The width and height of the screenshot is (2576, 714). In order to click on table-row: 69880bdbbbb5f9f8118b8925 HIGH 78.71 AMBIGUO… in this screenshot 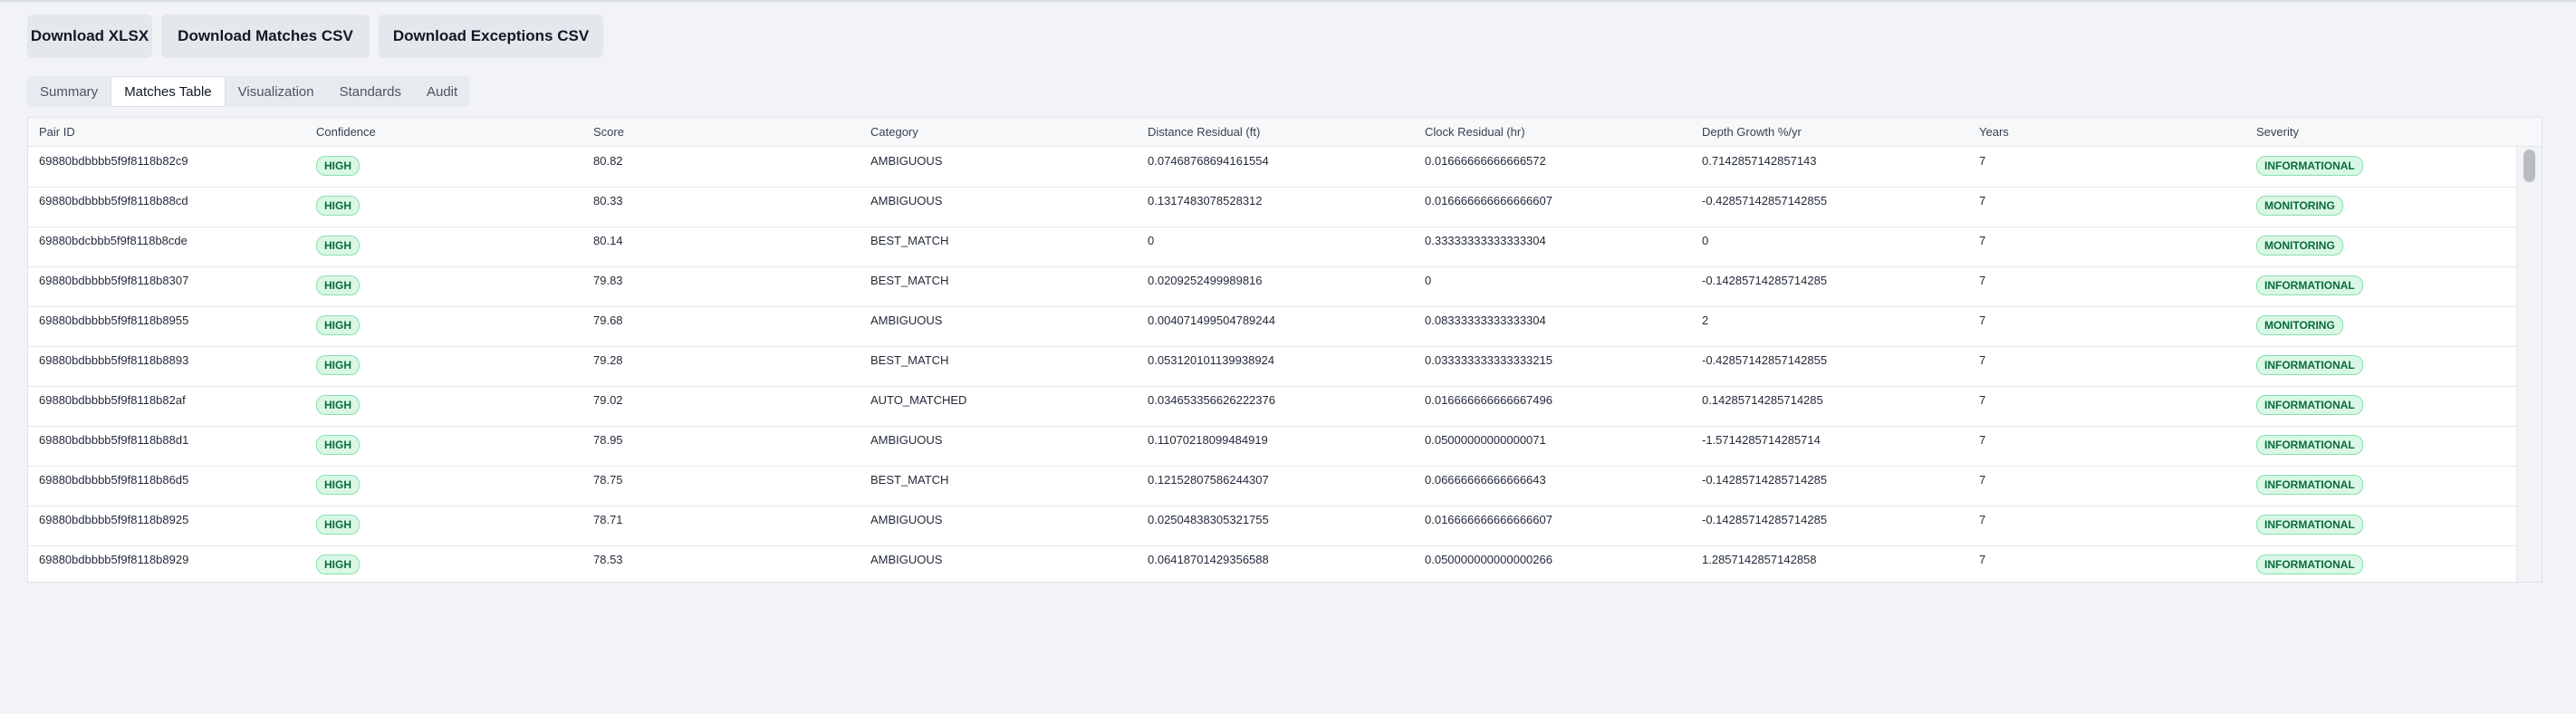, I will do `click(1272, 526)`.